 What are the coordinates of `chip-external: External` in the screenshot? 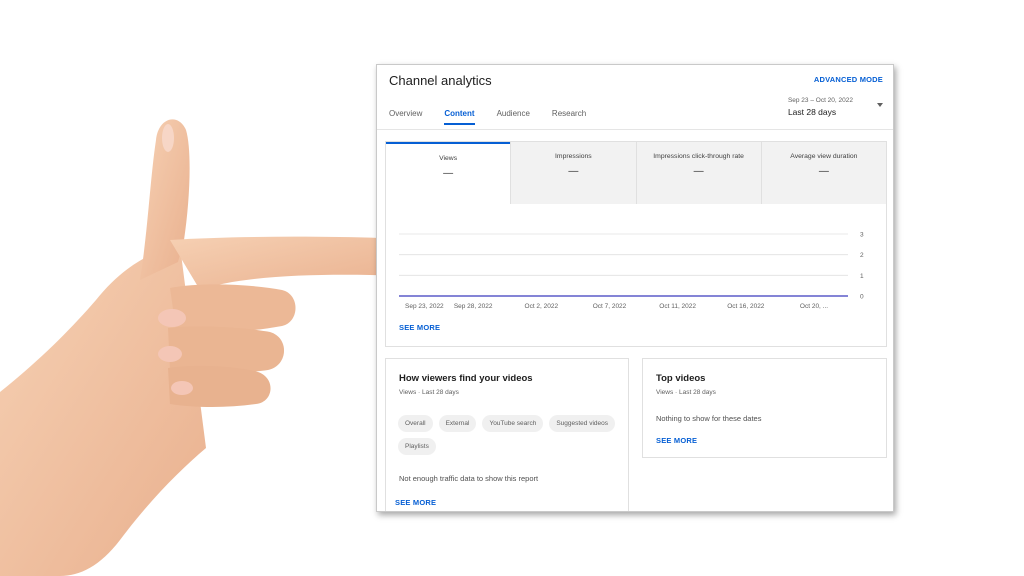 It's located at (457, 423).